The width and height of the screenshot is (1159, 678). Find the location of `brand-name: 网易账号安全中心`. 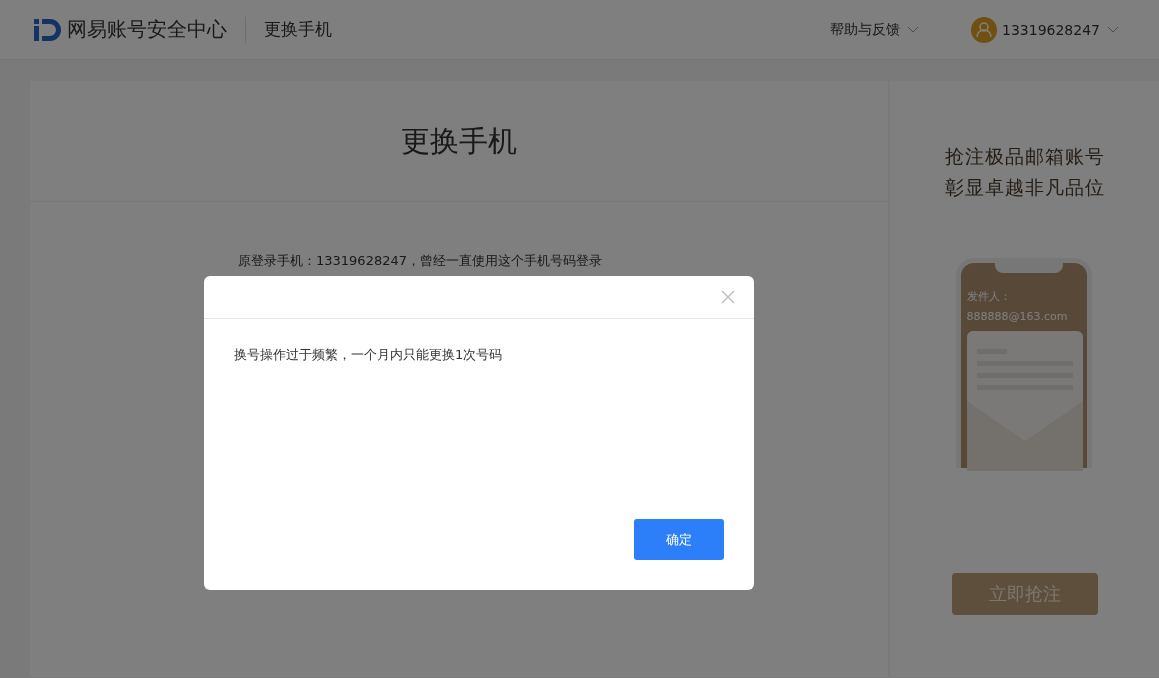

brand-name: 网易账号安全中心 is located at coordinates (147, 29).